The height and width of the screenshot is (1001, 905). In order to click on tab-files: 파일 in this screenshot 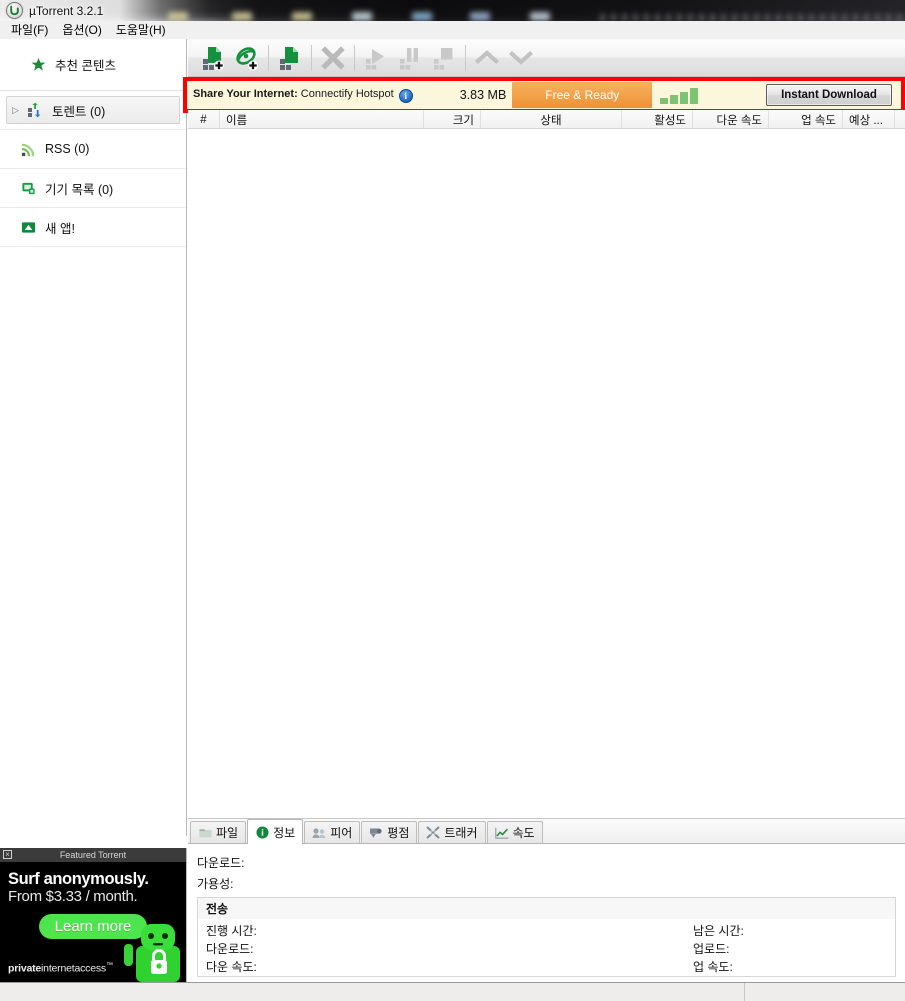, I will do `click(218, 832)`.